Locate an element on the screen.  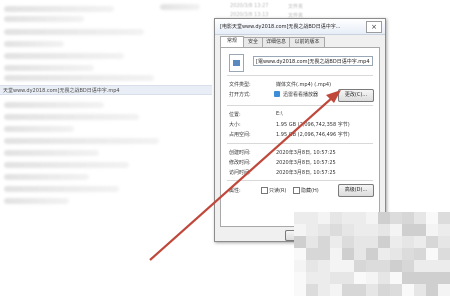
pixel-watermark is located at coordinates (372, 254).